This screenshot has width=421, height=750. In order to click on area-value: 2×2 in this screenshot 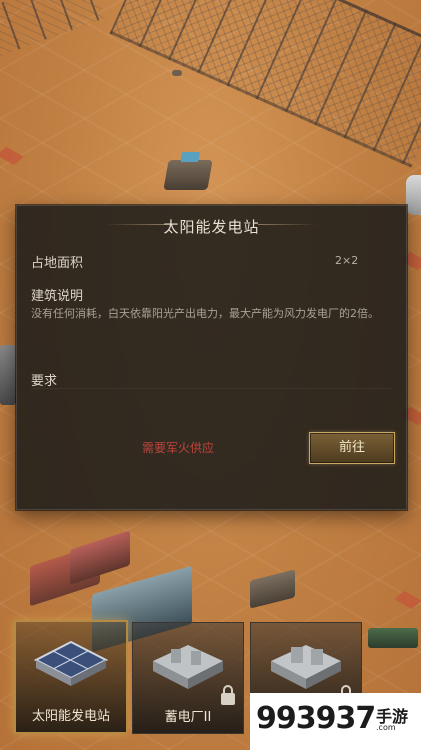, I will do `click(347, 260)`.